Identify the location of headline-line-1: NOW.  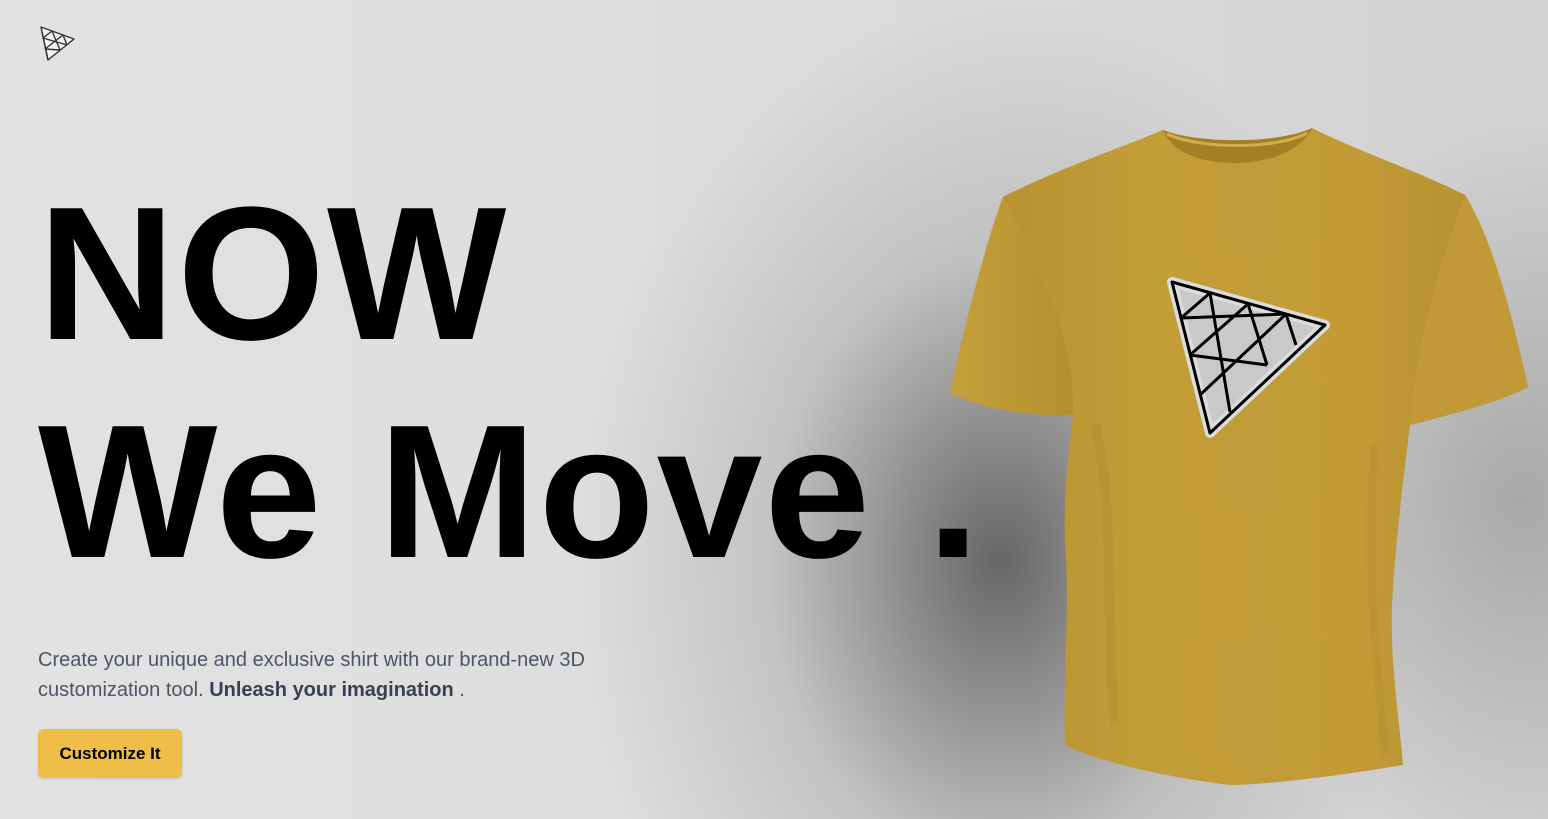
(273, 274).